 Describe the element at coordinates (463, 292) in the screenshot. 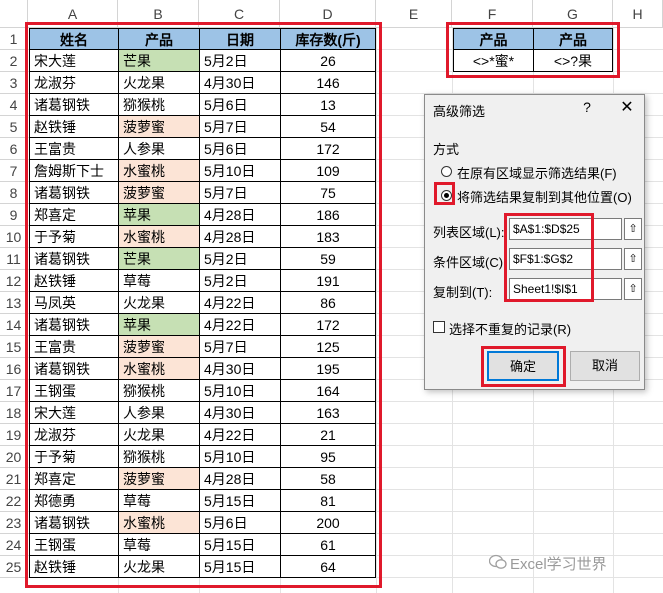

I see `copy-to-label: 复制到(T):` at that location.